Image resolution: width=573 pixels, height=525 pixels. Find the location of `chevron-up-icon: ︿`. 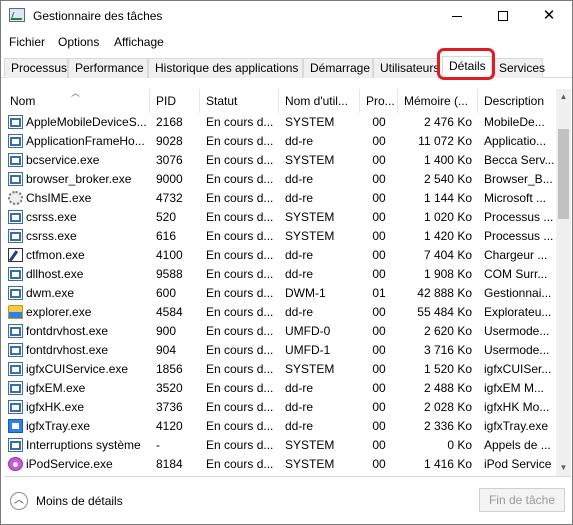

chevron-up-icon: ︿ is located at coordinates (19, 501).